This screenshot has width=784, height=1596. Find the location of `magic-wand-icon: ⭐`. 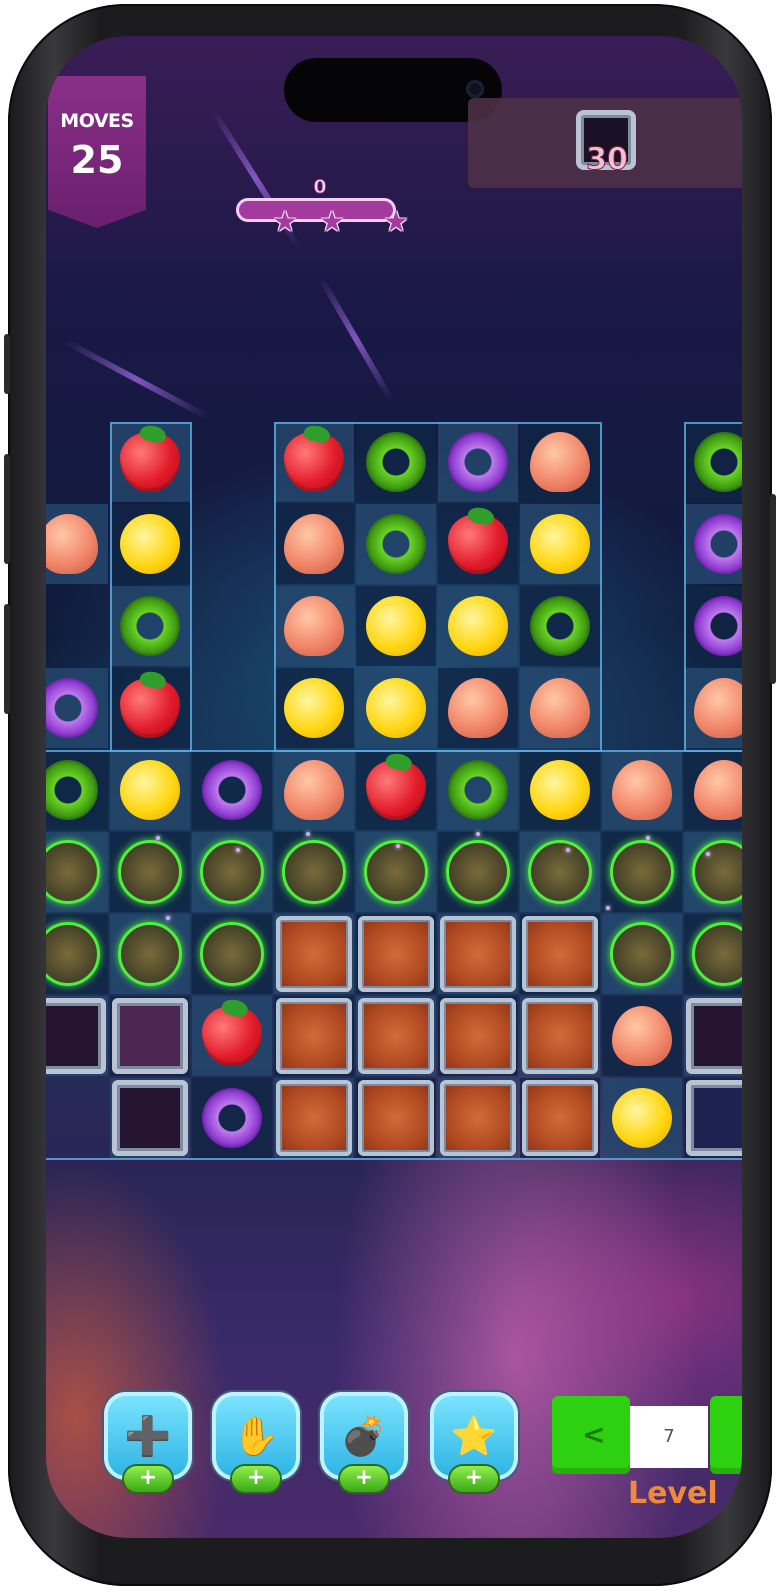

magic-wand-icon: ⭐ is located at coordinates (474, 1435).